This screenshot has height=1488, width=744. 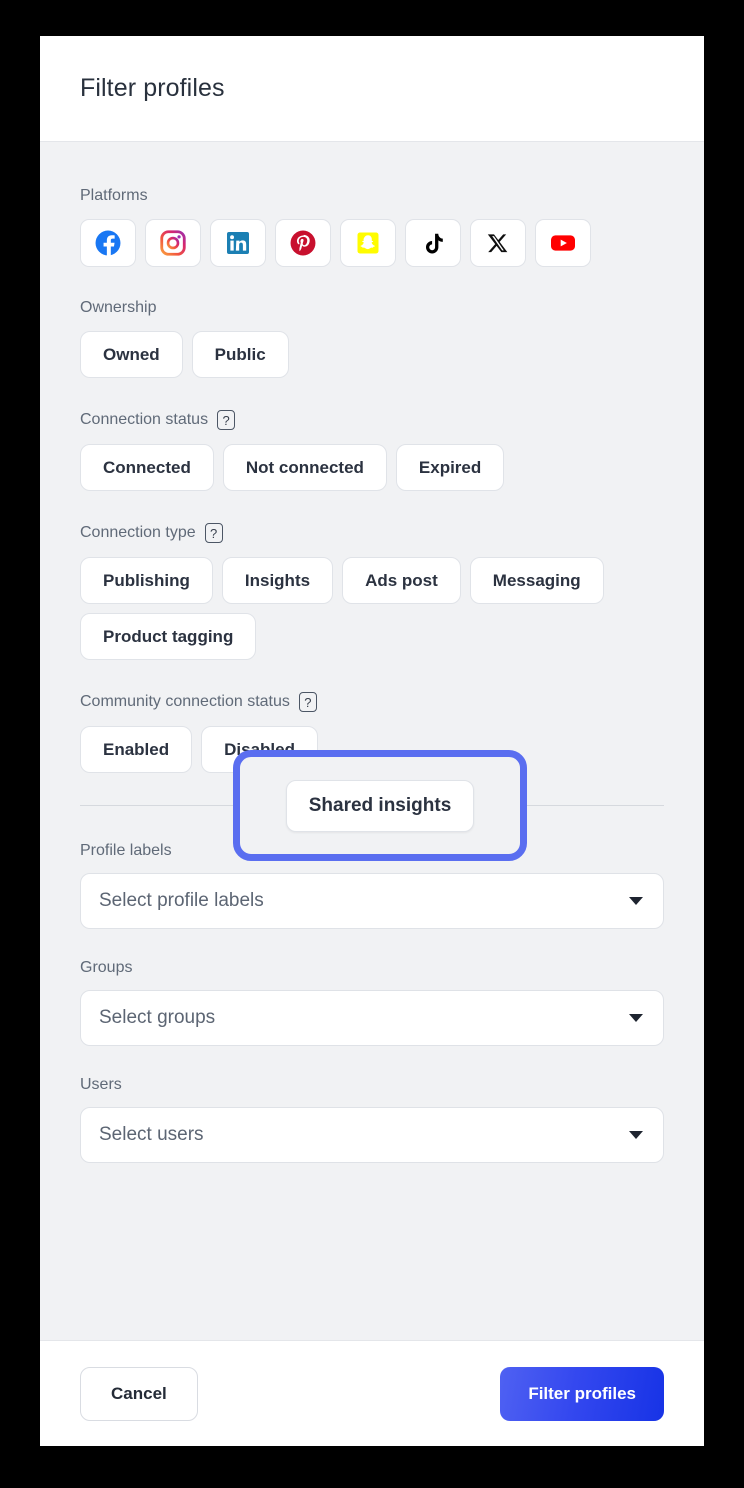 I want to click on connection-status-option-expired: Expired, so click(x=450, y=467).